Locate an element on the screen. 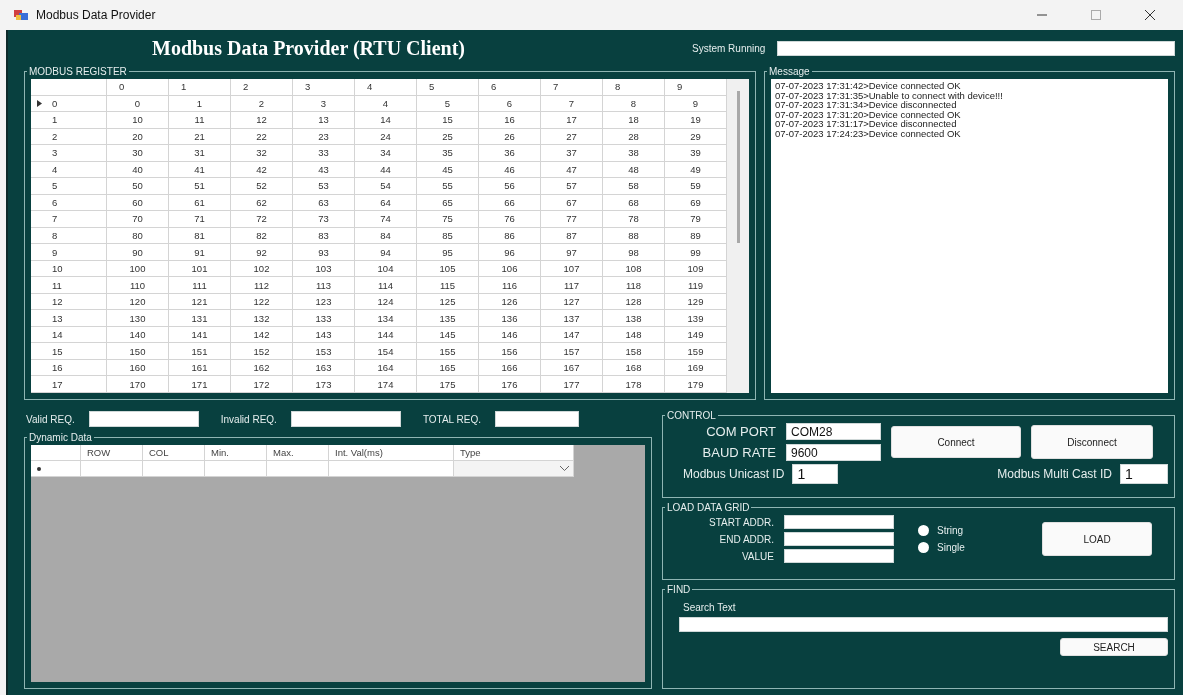  table-cell: 95 is located at coordinates (448, 252).